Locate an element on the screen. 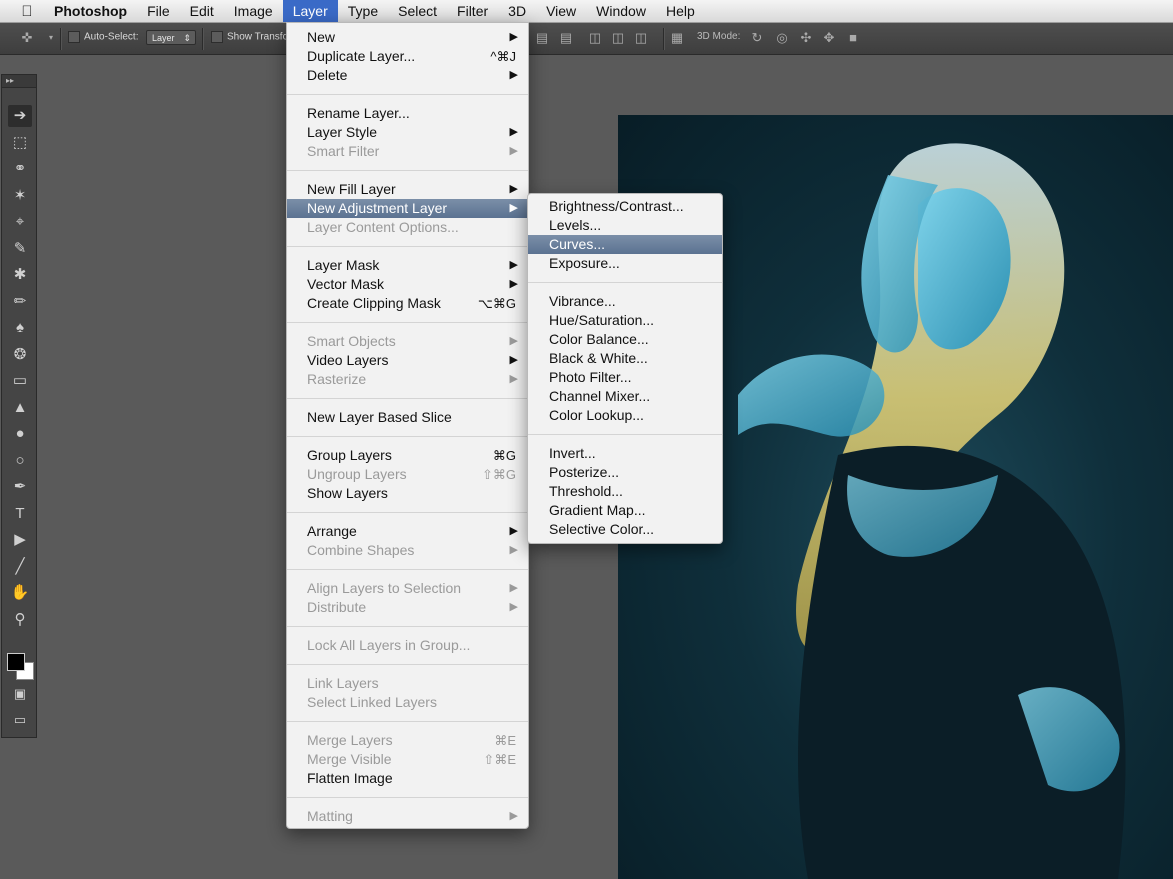 Image resolution: width=1173 pixels, height=879 pixels. menu-item-create-clipping-mask: Create Clipping Mask ⌥⌘G is located at coordinates (407, 303).